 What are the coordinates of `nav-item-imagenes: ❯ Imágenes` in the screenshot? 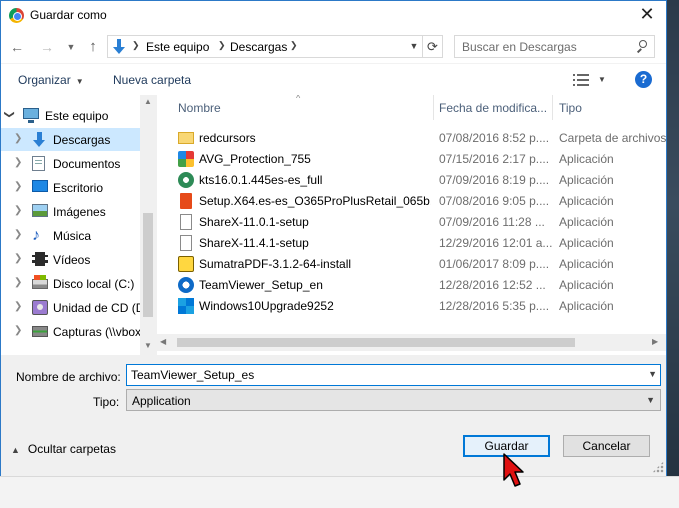 It's located at (71, 211).